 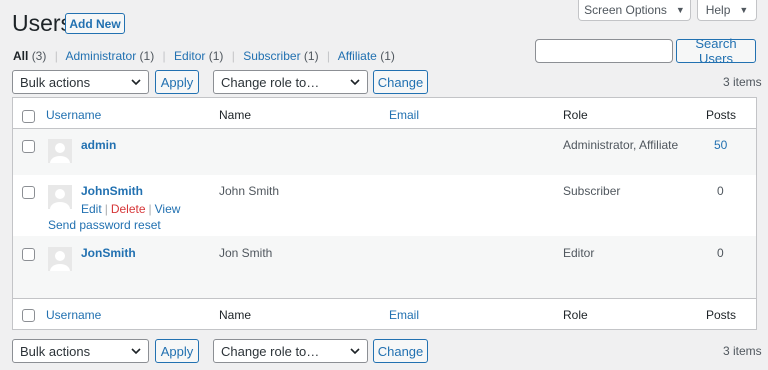 What do you see at coordinates (189, 56) in the screenshot?
I see `filter-editor: Editor` at bounding box center [189, 56].